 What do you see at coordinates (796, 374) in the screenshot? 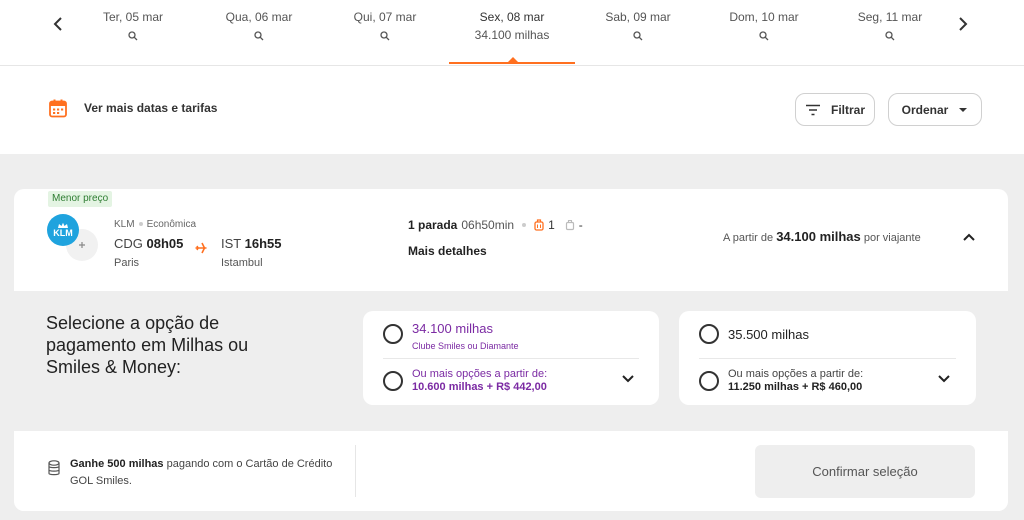
I see `option-b-more-label: Ou mais opções a partir de:` at bounding box center [796, 374].